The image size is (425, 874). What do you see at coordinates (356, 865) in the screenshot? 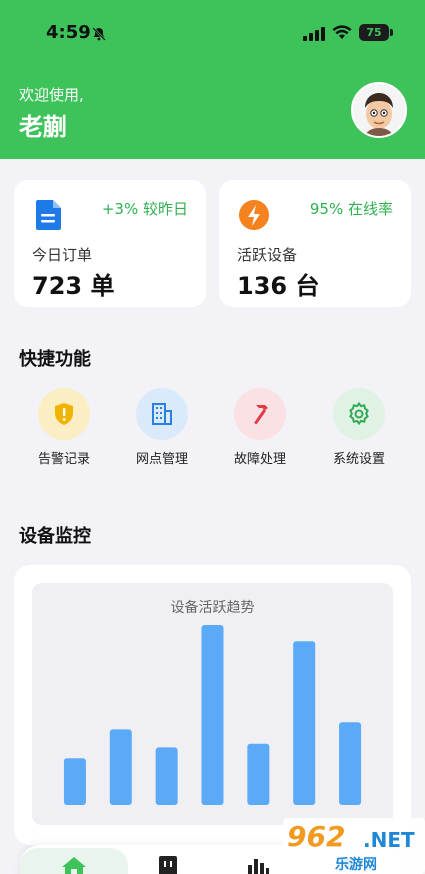
I see `watermark-sub: 乐游网` at bounding box center [356, 865].